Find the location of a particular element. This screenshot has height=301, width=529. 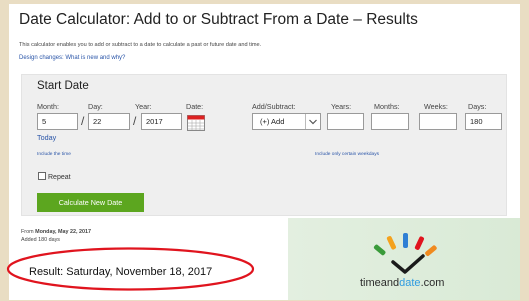

add-subtract-select: (+) Add is located at coordinates (286, 121).